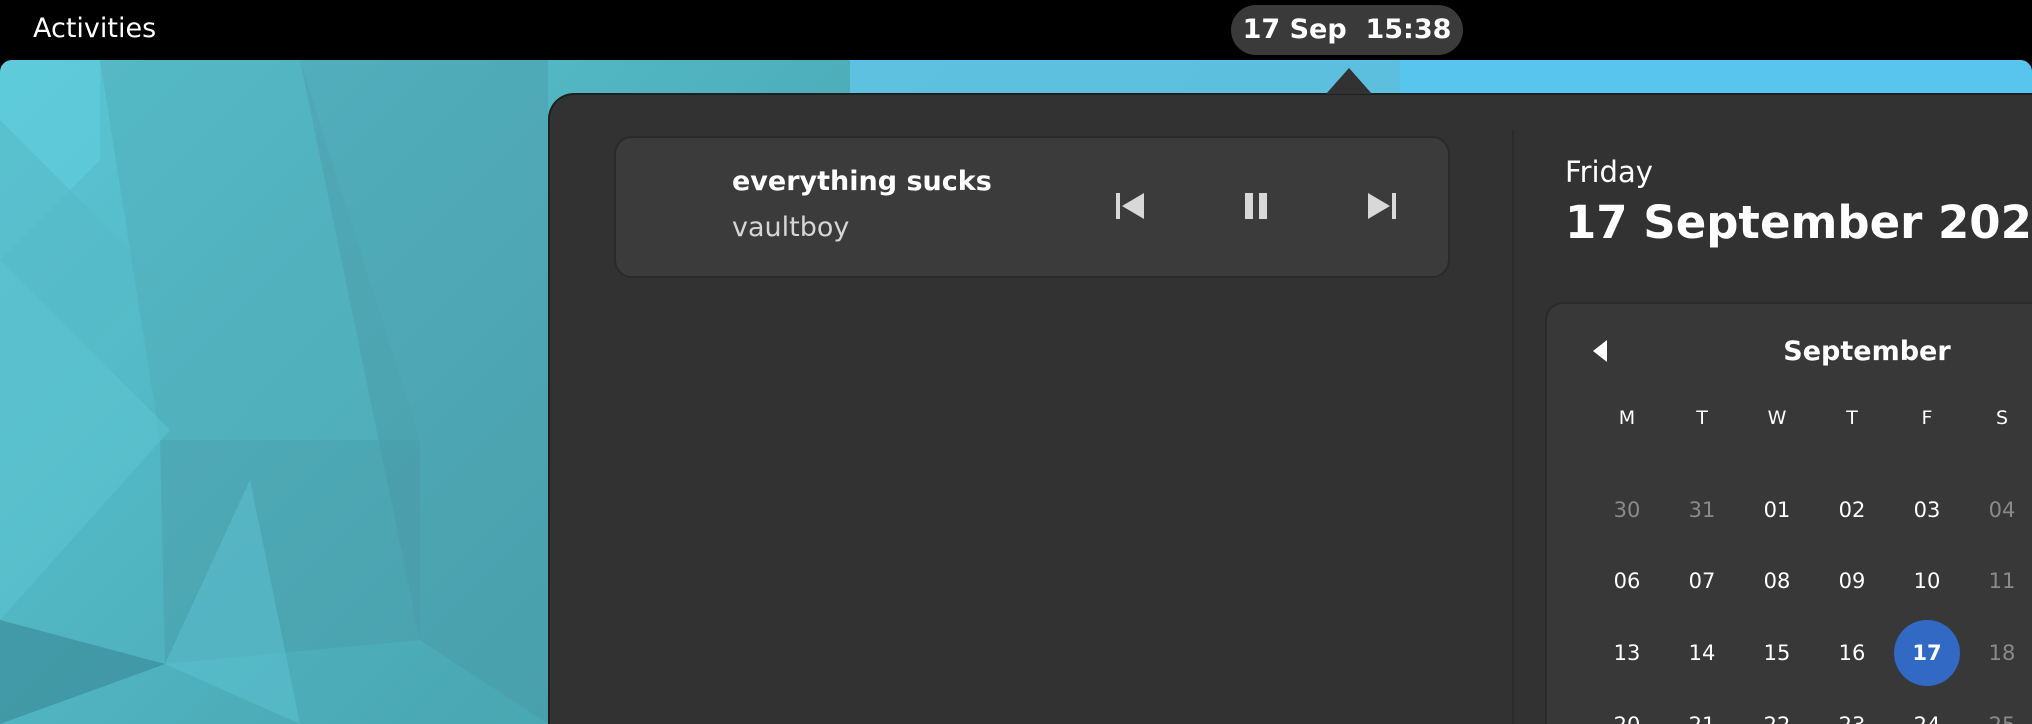 The width and height of the screenshot is (2032, 724). I want to click on media-player-card: everything sucks vaultboy, so click(1032, 207).